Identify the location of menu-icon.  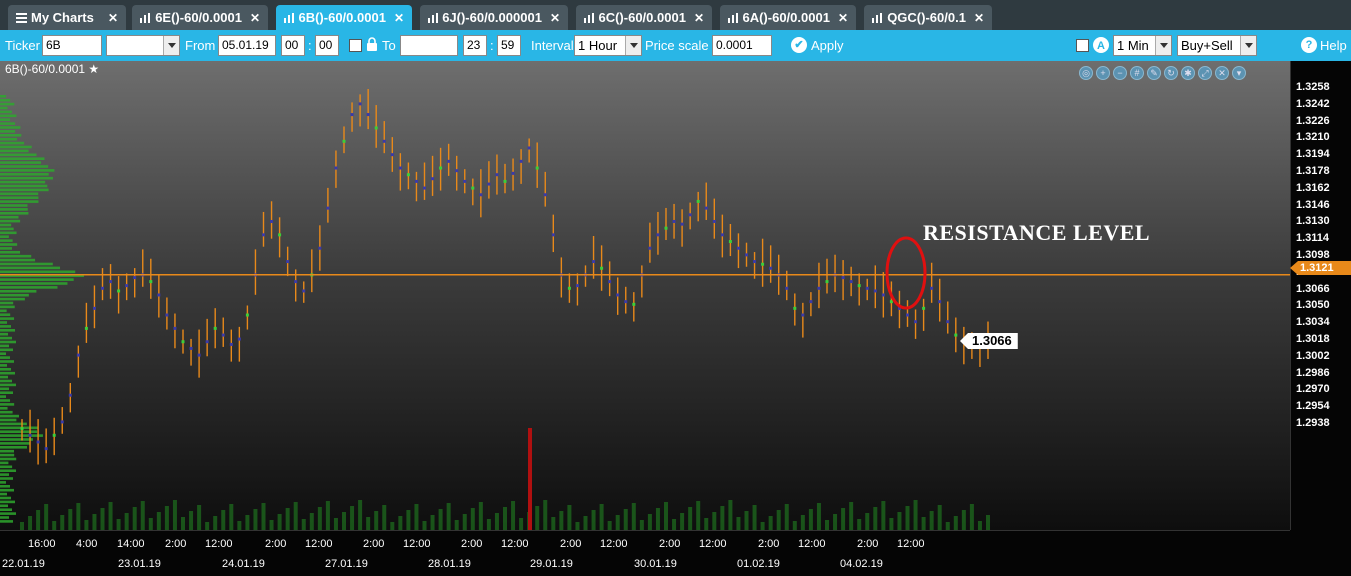
(21, 18).